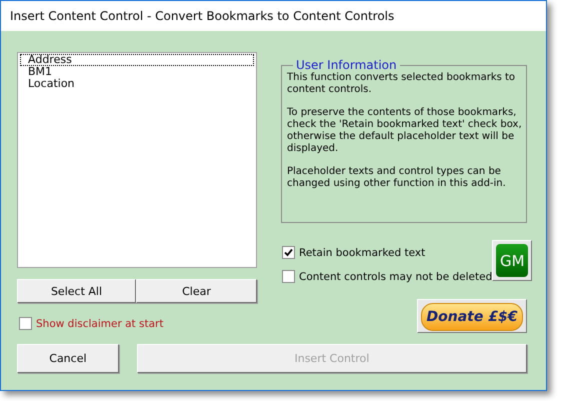 The height and width of the screenshot is (401, 564). Describe the element at coordinates (404, 131) in the screenshot. I see `info-text: To preserve the contents of those bookmarks, check the 'Retain bookmarked text' check box, otherwise the default placeholder text will be displayed.` at that location.